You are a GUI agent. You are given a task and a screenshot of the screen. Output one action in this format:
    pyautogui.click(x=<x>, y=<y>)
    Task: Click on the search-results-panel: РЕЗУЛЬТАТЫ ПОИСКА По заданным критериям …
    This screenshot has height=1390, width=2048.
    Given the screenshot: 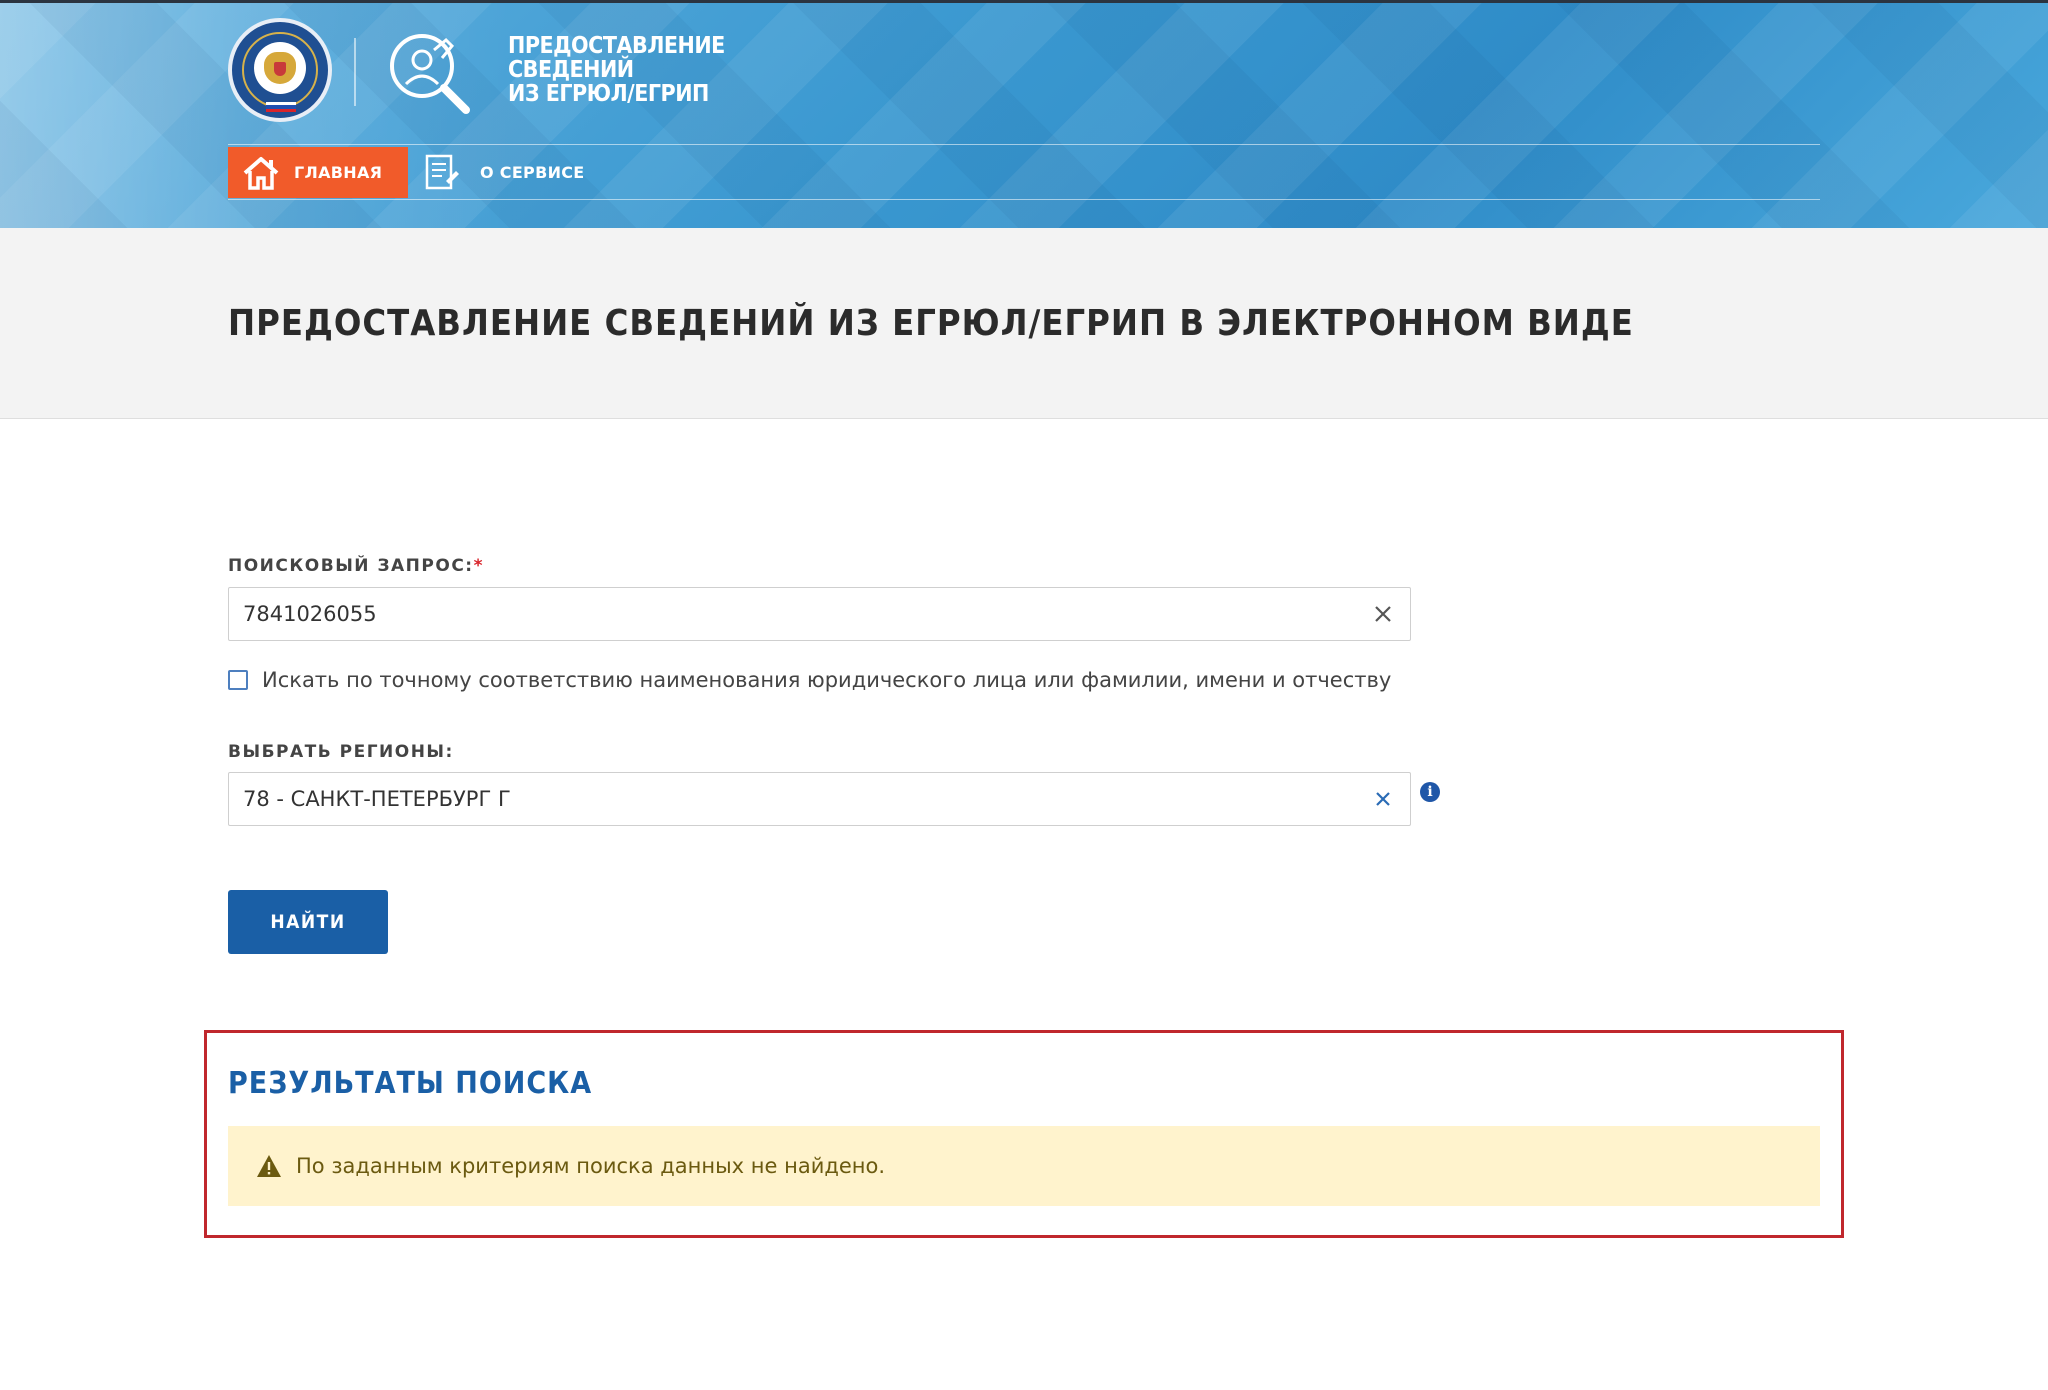 What is the action you would take?
    pyautogui.click(x=1024, y=1134)
    